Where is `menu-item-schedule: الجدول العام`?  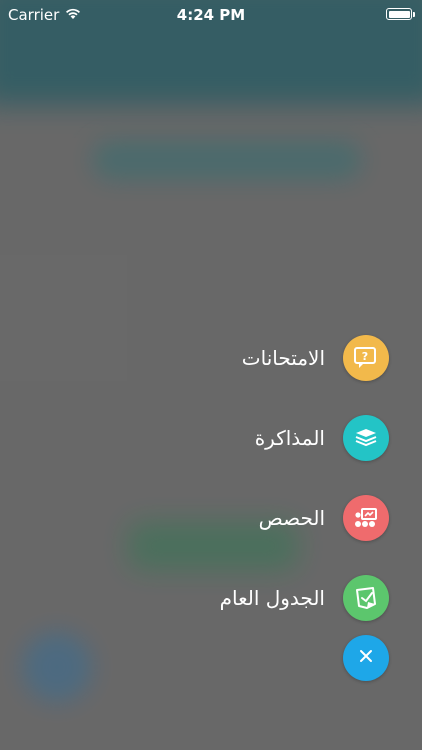 menu-item-schedule: الجدول العام is located at coordinates (304, 598).